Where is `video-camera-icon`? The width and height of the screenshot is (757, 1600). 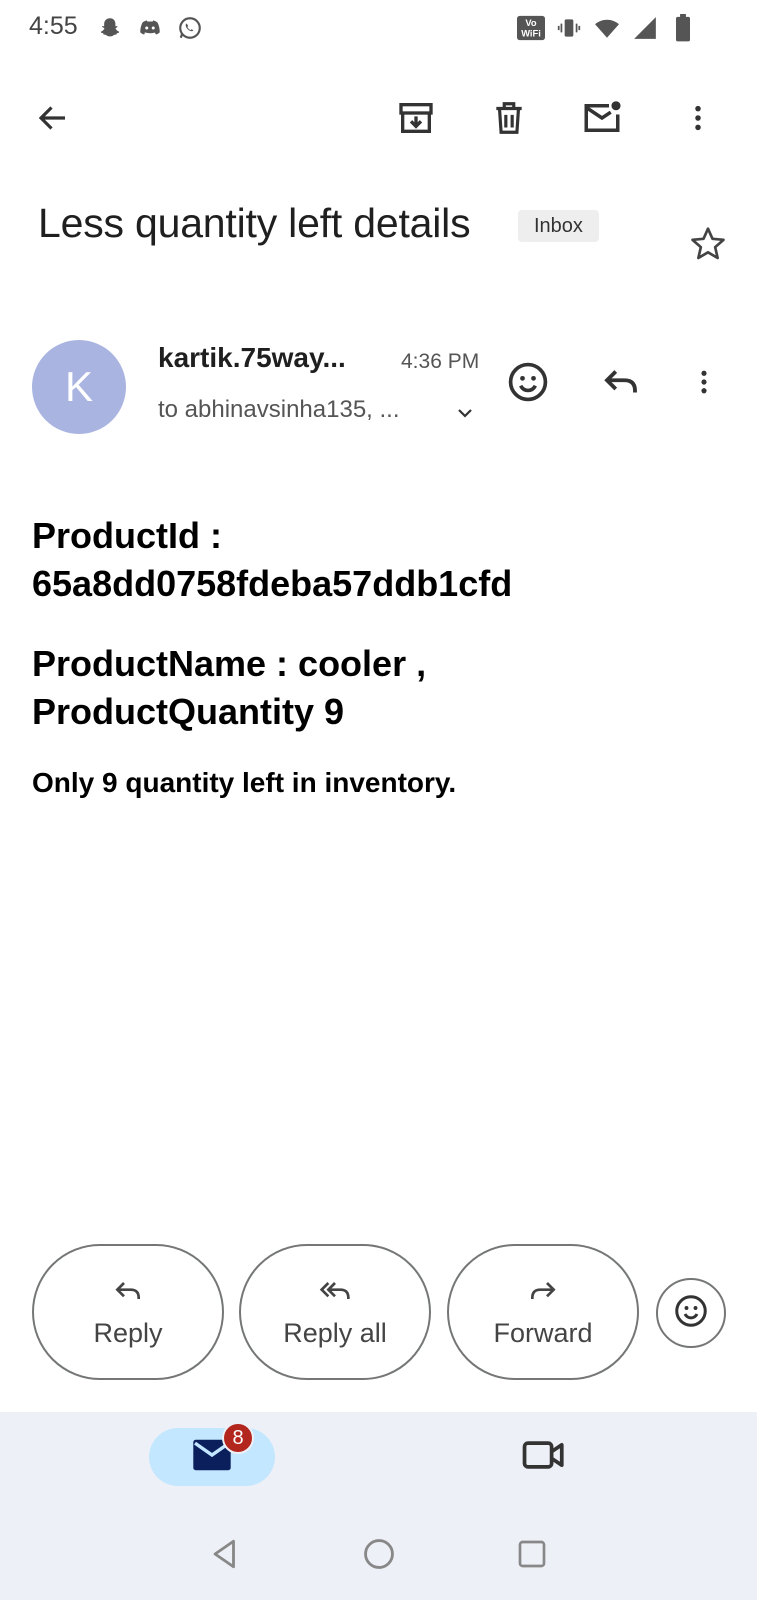
video-camera-icon is located at coordinates (544, 1457).